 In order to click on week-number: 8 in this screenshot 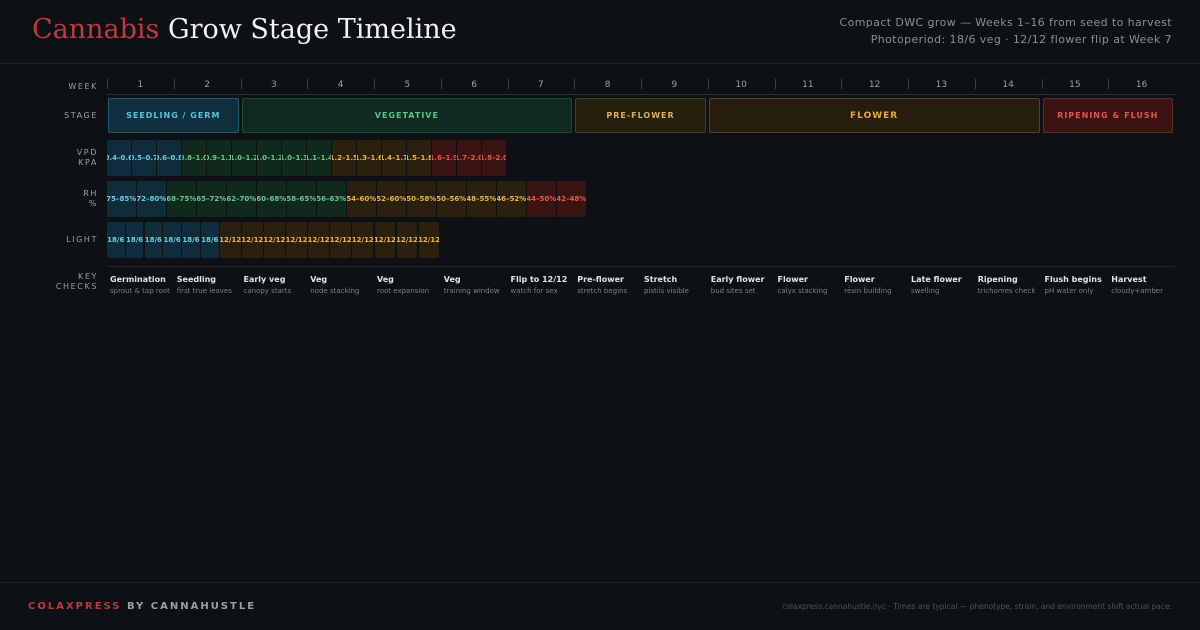, I will do `click(607, 85)`.